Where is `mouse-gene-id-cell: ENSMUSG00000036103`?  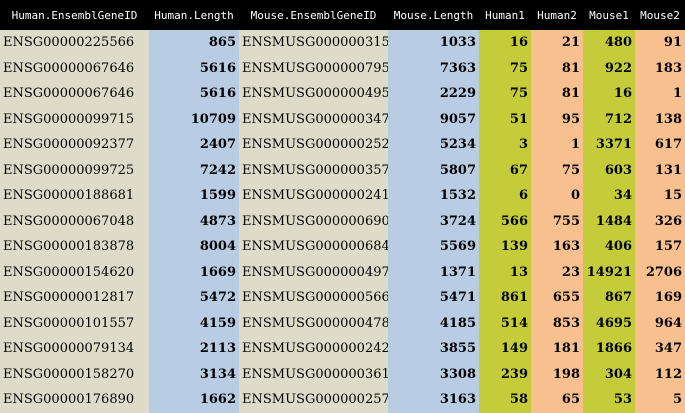 mouse-gene-id-cell: ENSMUSG00000036103 is located at coordinates (313, 374).